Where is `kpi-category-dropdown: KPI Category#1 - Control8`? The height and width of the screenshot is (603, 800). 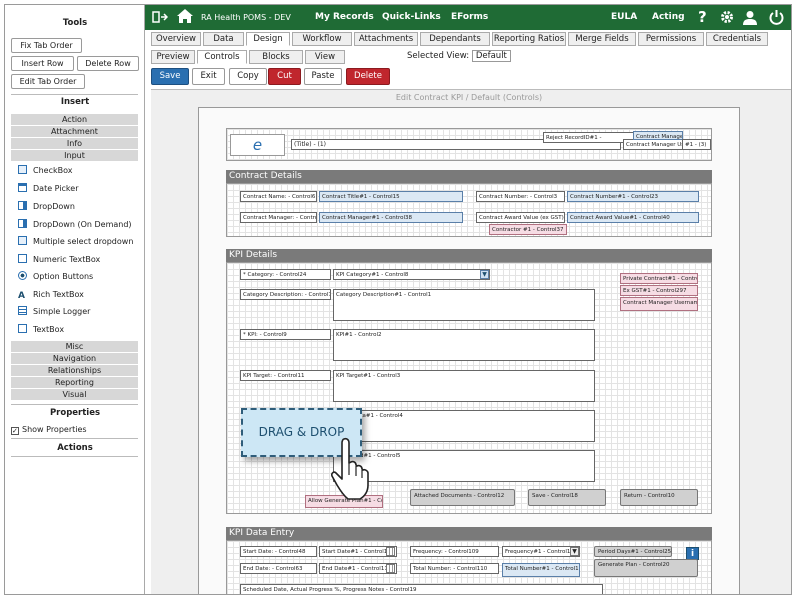 kpi-category-dropdown: KPI Category#1 - Control8 is located at coordinates (411, 274).